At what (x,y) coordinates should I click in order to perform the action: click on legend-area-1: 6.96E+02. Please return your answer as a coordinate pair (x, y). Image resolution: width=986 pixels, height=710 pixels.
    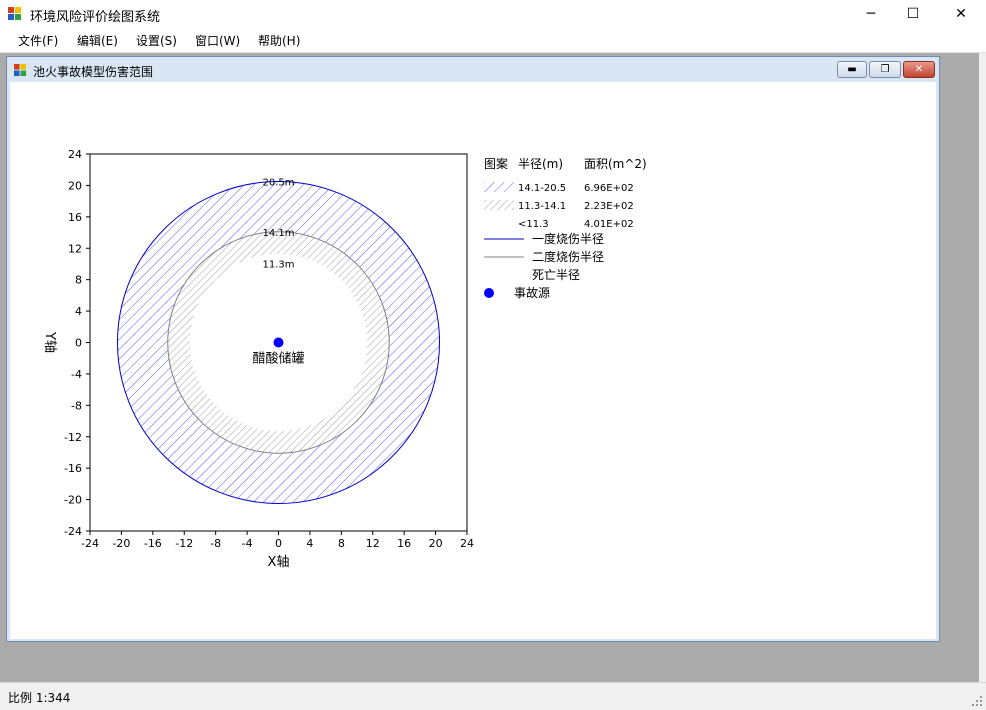
    Looking at the image, I should click on (609, 188).